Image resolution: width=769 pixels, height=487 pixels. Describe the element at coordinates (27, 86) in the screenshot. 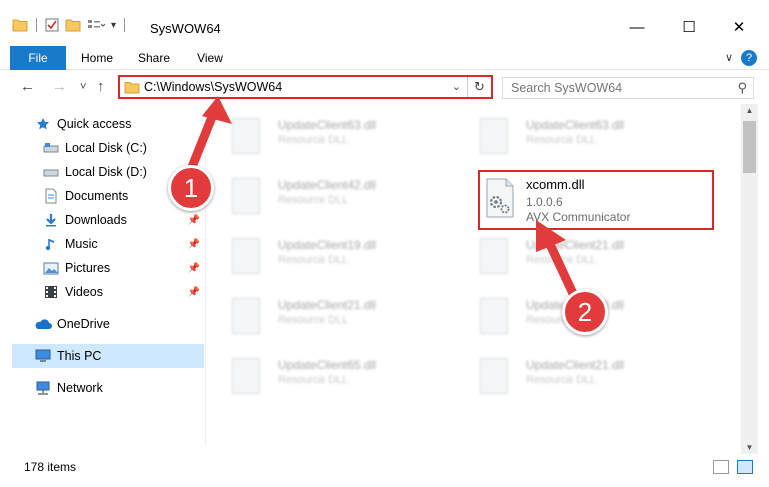

I see `back-button: ←` at that location.